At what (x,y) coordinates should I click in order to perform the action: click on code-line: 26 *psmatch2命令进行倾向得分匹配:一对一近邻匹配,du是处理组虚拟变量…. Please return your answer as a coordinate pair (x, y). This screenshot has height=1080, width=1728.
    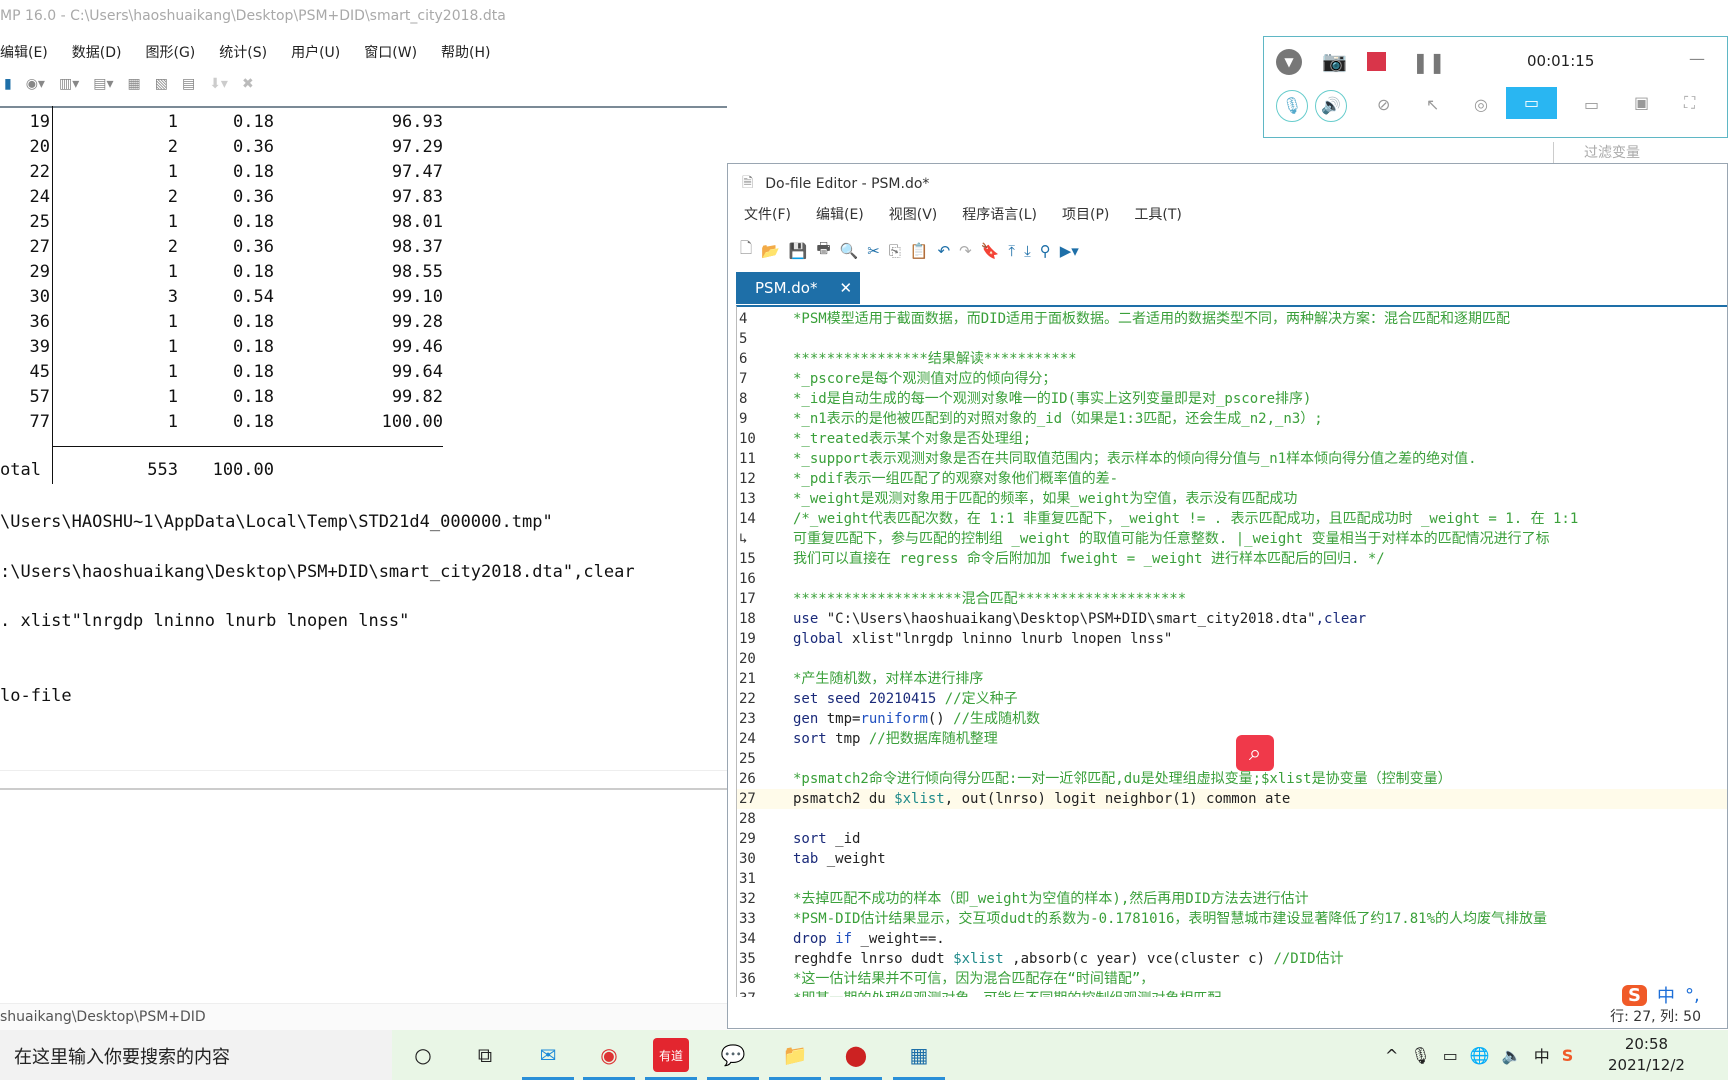
    Looking at the image, I should click on (1232, 779).